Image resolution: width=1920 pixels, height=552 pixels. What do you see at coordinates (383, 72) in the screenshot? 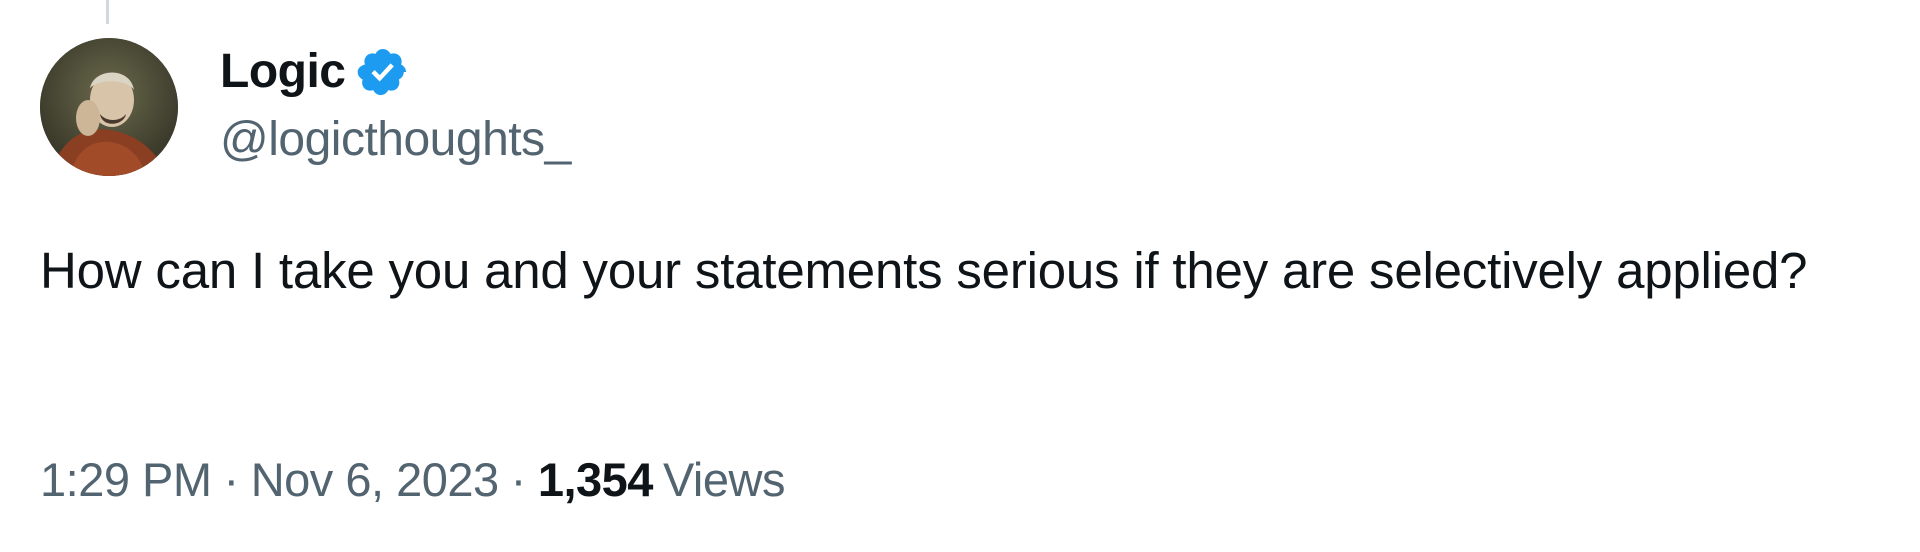
I see `verified-badge-icon` at bounding box center [383, 72].